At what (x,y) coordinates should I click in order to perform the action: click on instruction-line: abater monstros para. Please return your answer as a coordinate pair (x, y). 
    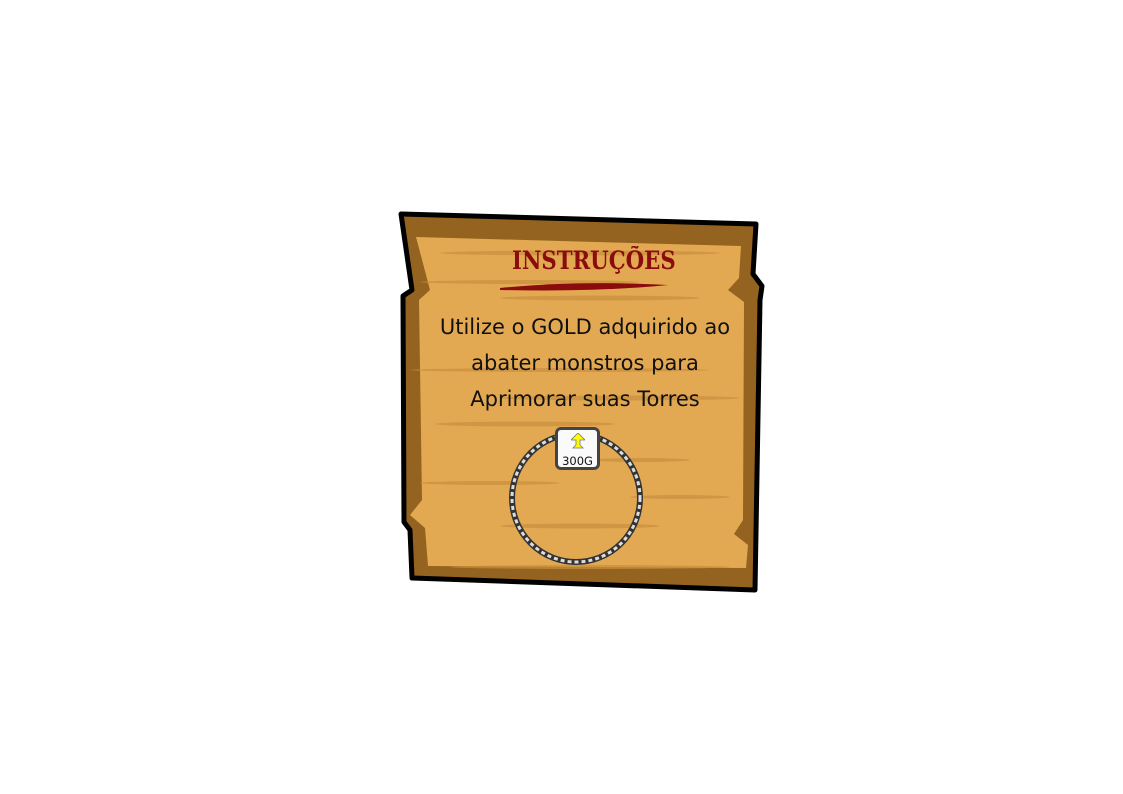
    Looking at the image, I should click on (585, 363).